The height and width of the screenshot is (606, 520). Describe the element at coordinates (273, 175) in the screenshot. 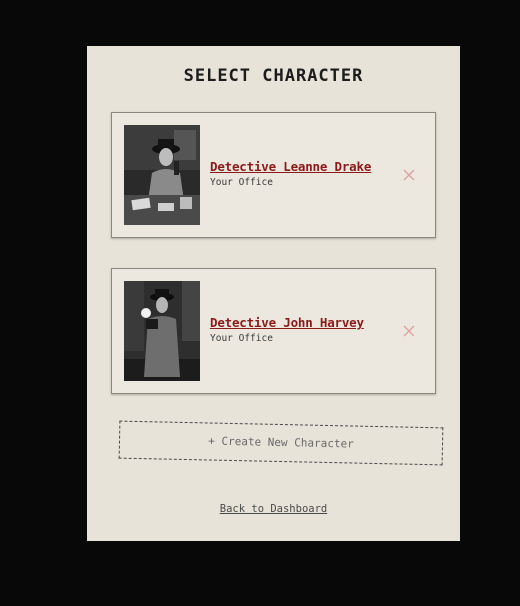

I see `character-card: Detective Leanne Drake Your Office` at that location.